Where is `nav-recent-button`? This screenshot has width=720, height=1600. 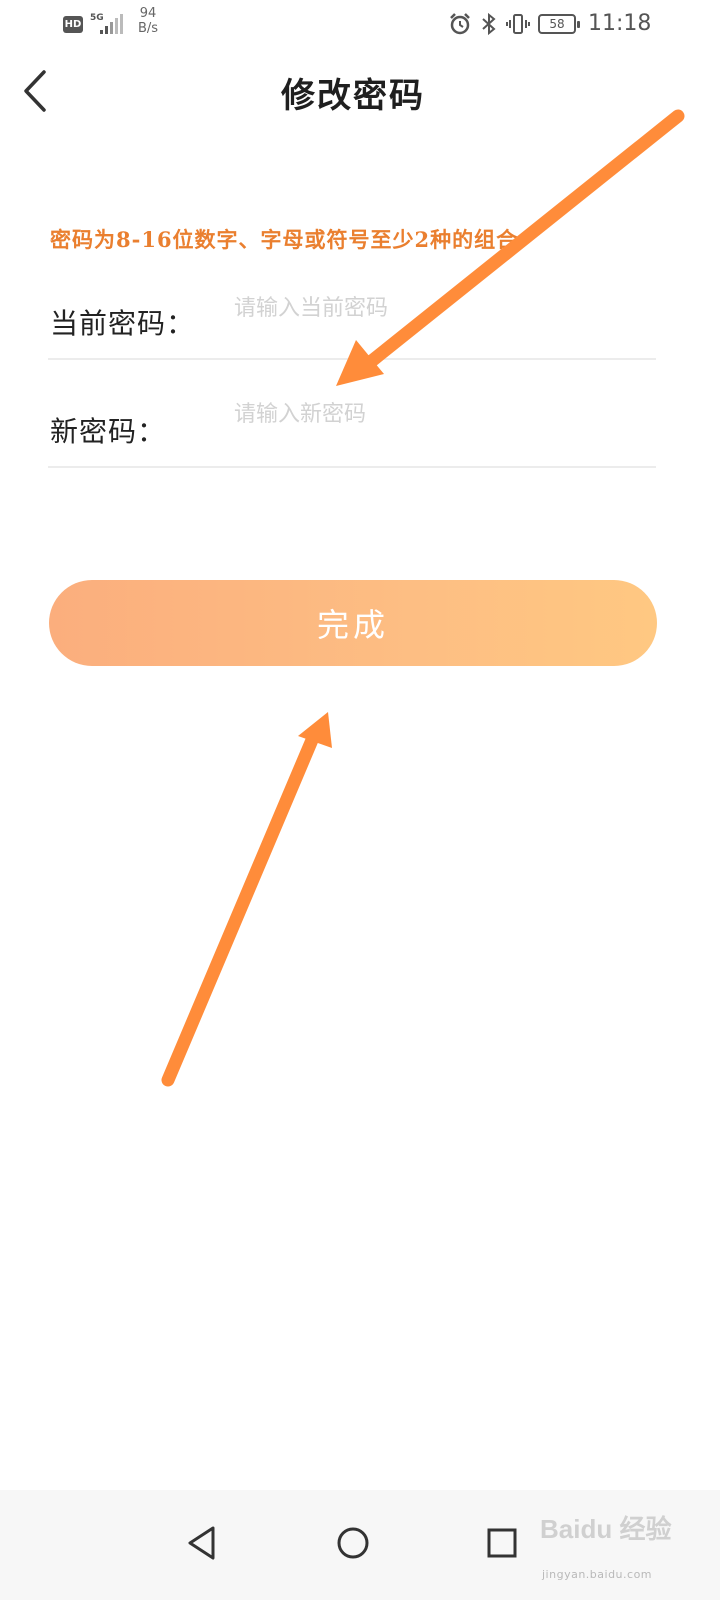
nav-recent-button is located at coordinates (502, 1543).